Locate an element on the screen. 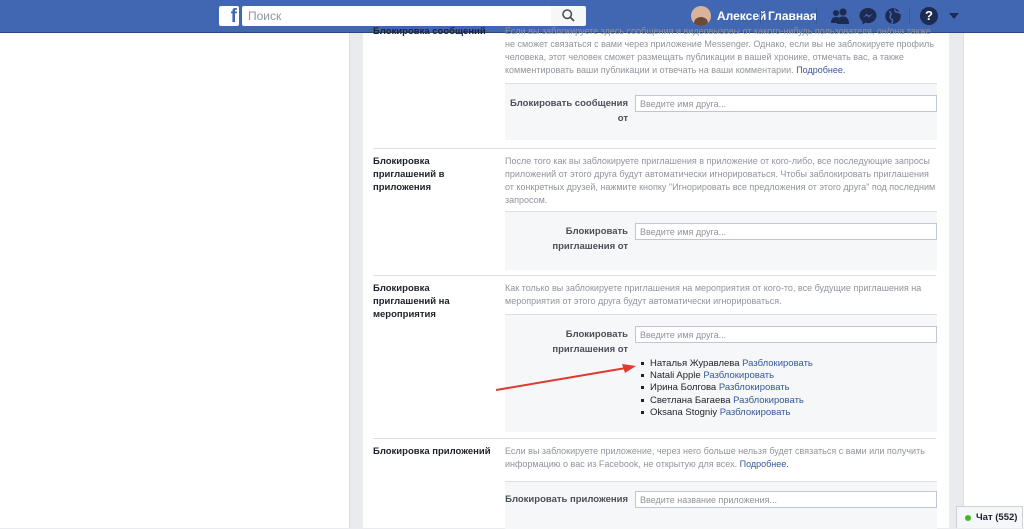 Image resolution: width=1024 pixels, height=529 pixels. blocked-user-item: Светлана Багаева Разблокировать is located at coordinates (727, 401).